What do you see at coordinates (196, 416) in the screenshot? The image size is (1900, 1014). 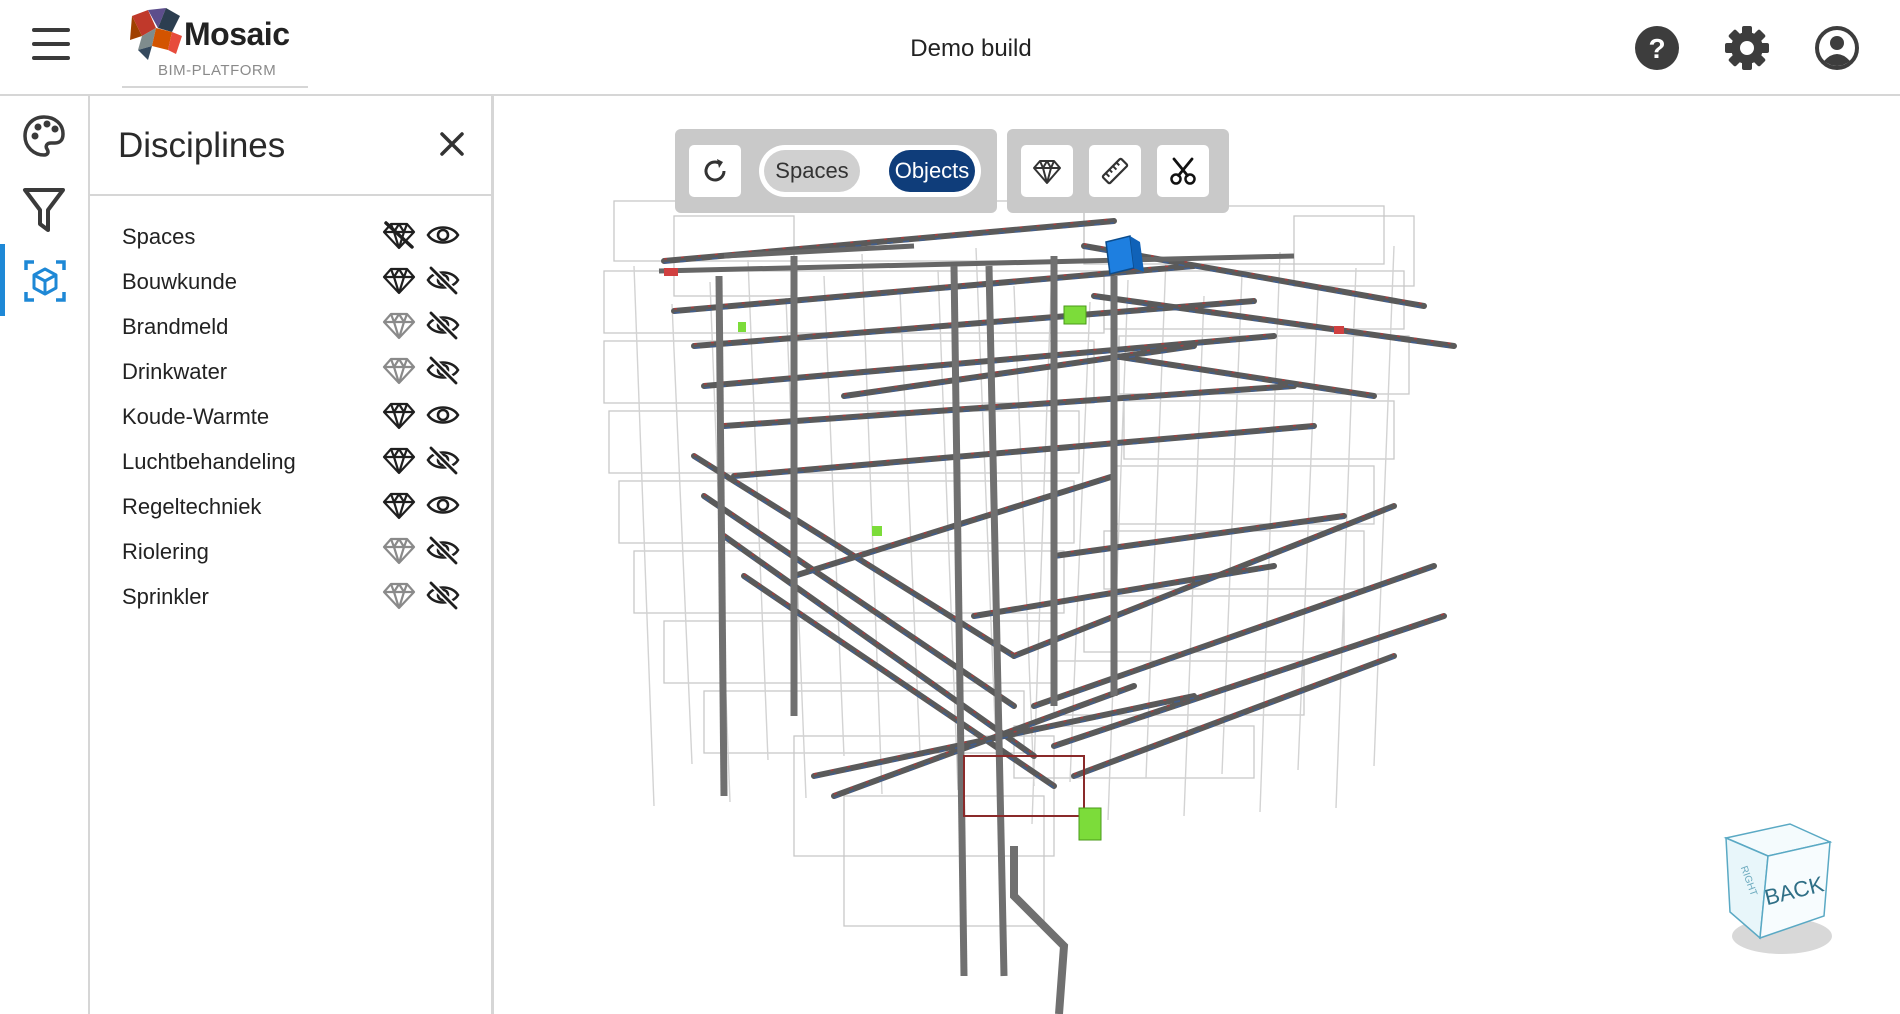 I see `discipline-label: Koude-Warmte` at bounding box center [196, 416].